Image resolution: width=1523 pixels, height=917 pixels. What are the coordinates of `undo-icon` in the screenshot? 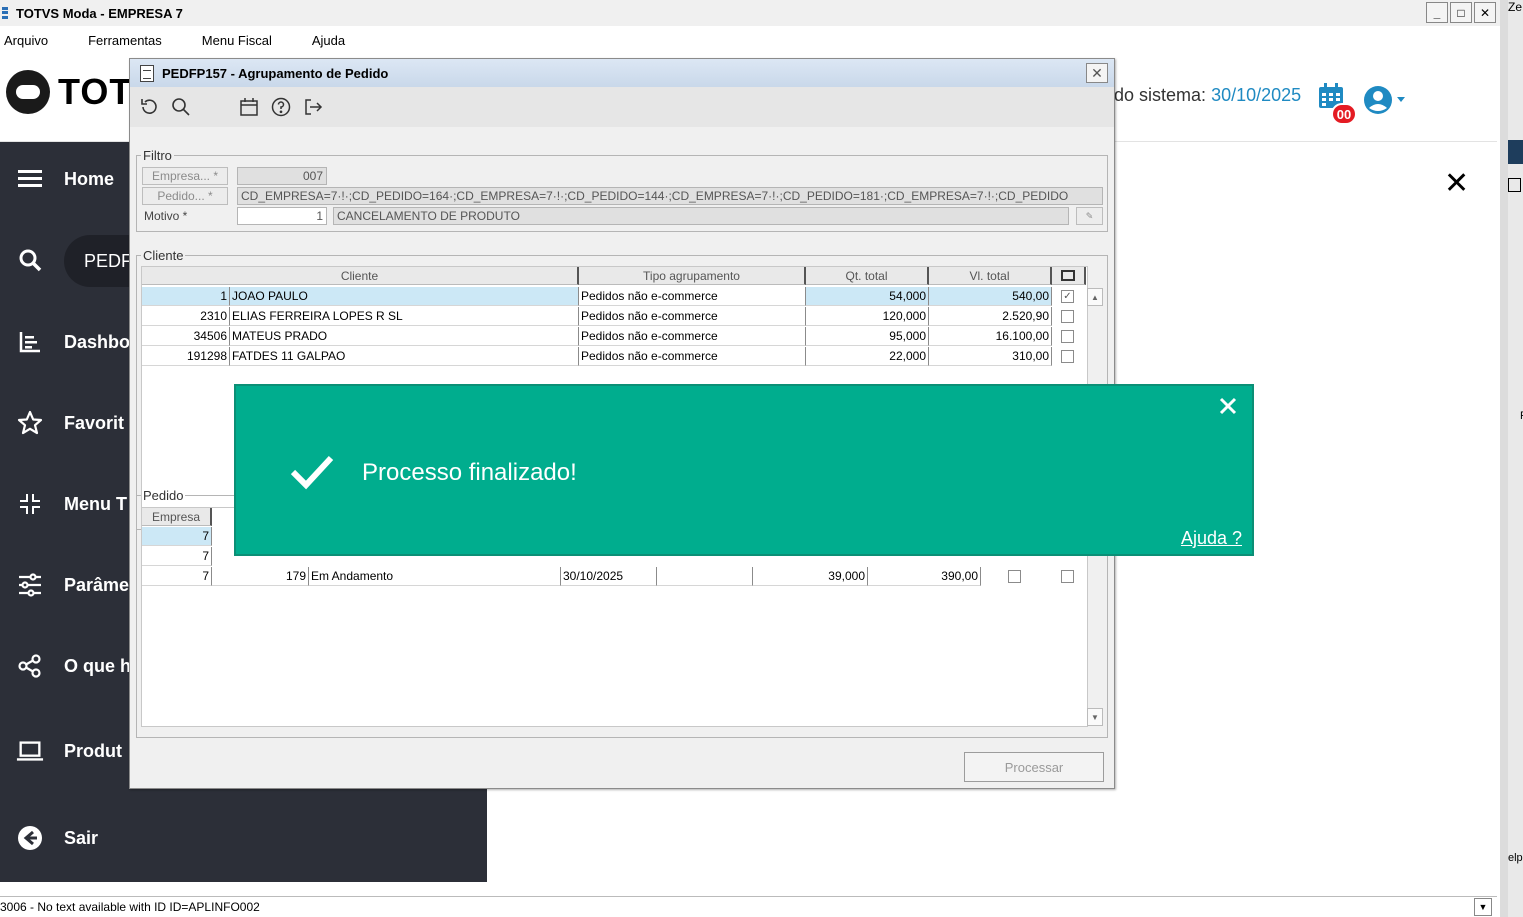 It's located at (149, 107).